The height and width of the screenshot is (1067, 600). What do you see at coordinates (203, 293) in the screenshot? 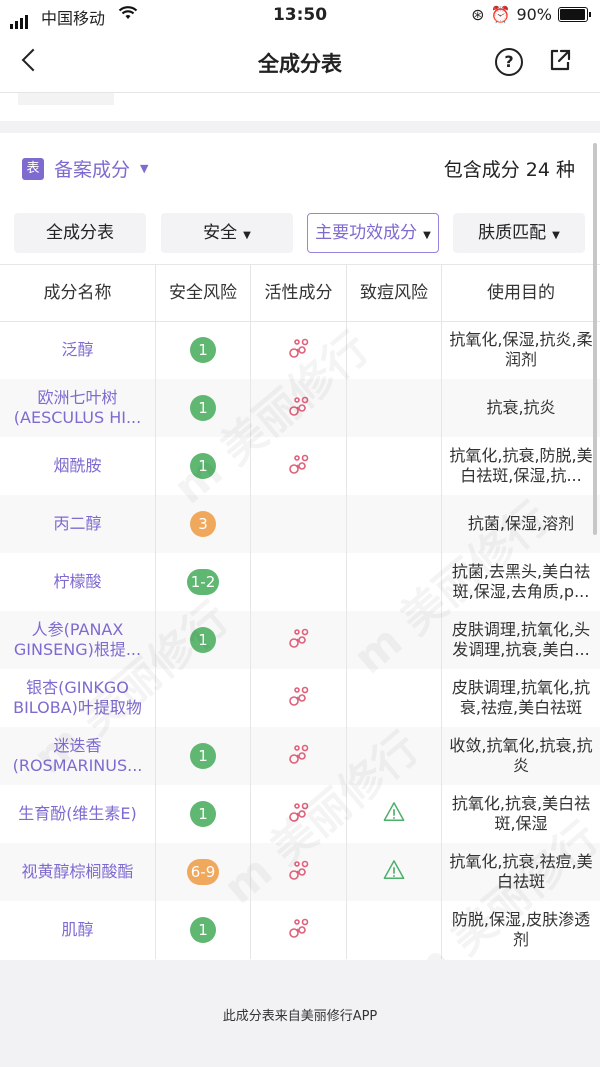
I see `header-safety: 安全风险` at bounding box center [203, 293].